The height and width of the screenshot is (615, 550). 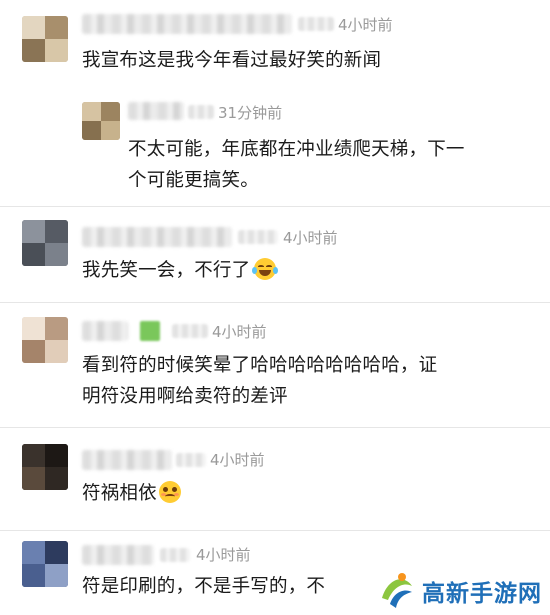 What do you see at coordinates (101, 121) in the screenshot?
I see `reply-avatar` at bounding box center [101, 121].